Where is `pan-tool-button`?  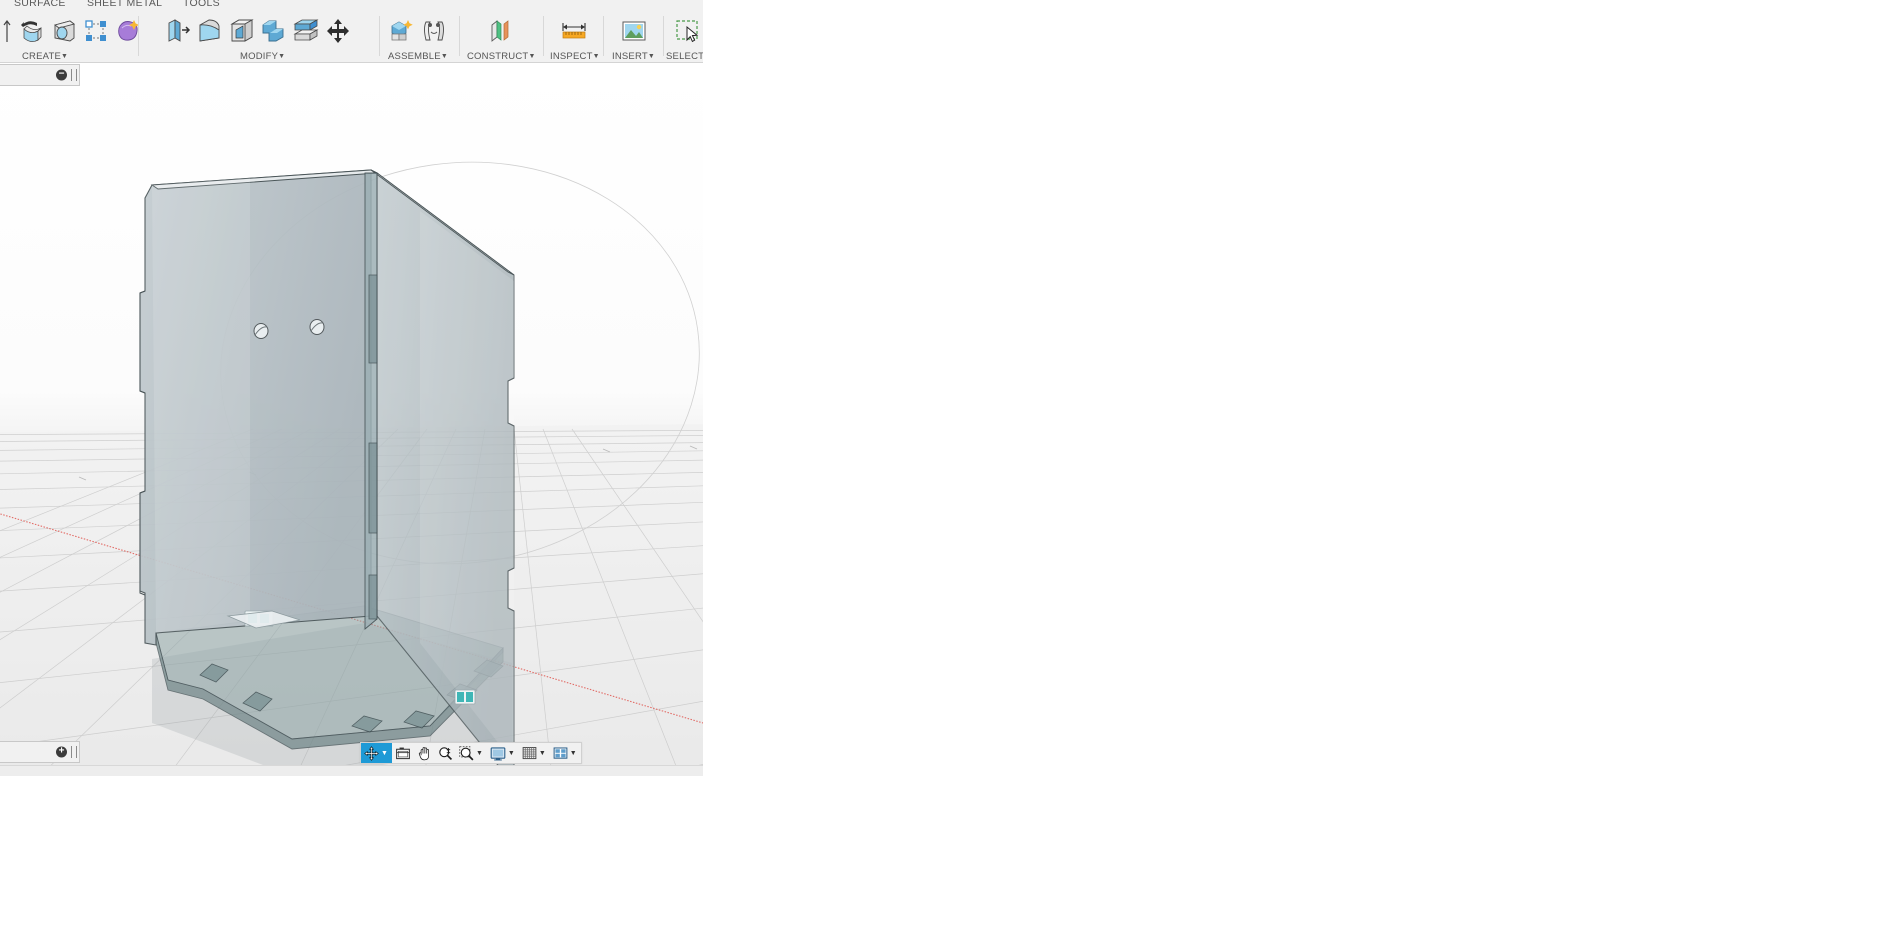
pan-tool-button is located at coordinates (424, 753).